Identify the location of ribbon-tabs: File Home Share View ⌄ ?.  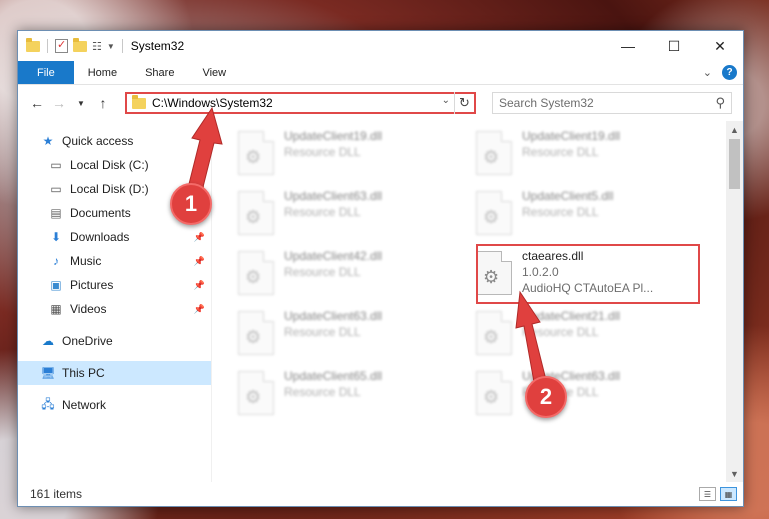
(380, 73).